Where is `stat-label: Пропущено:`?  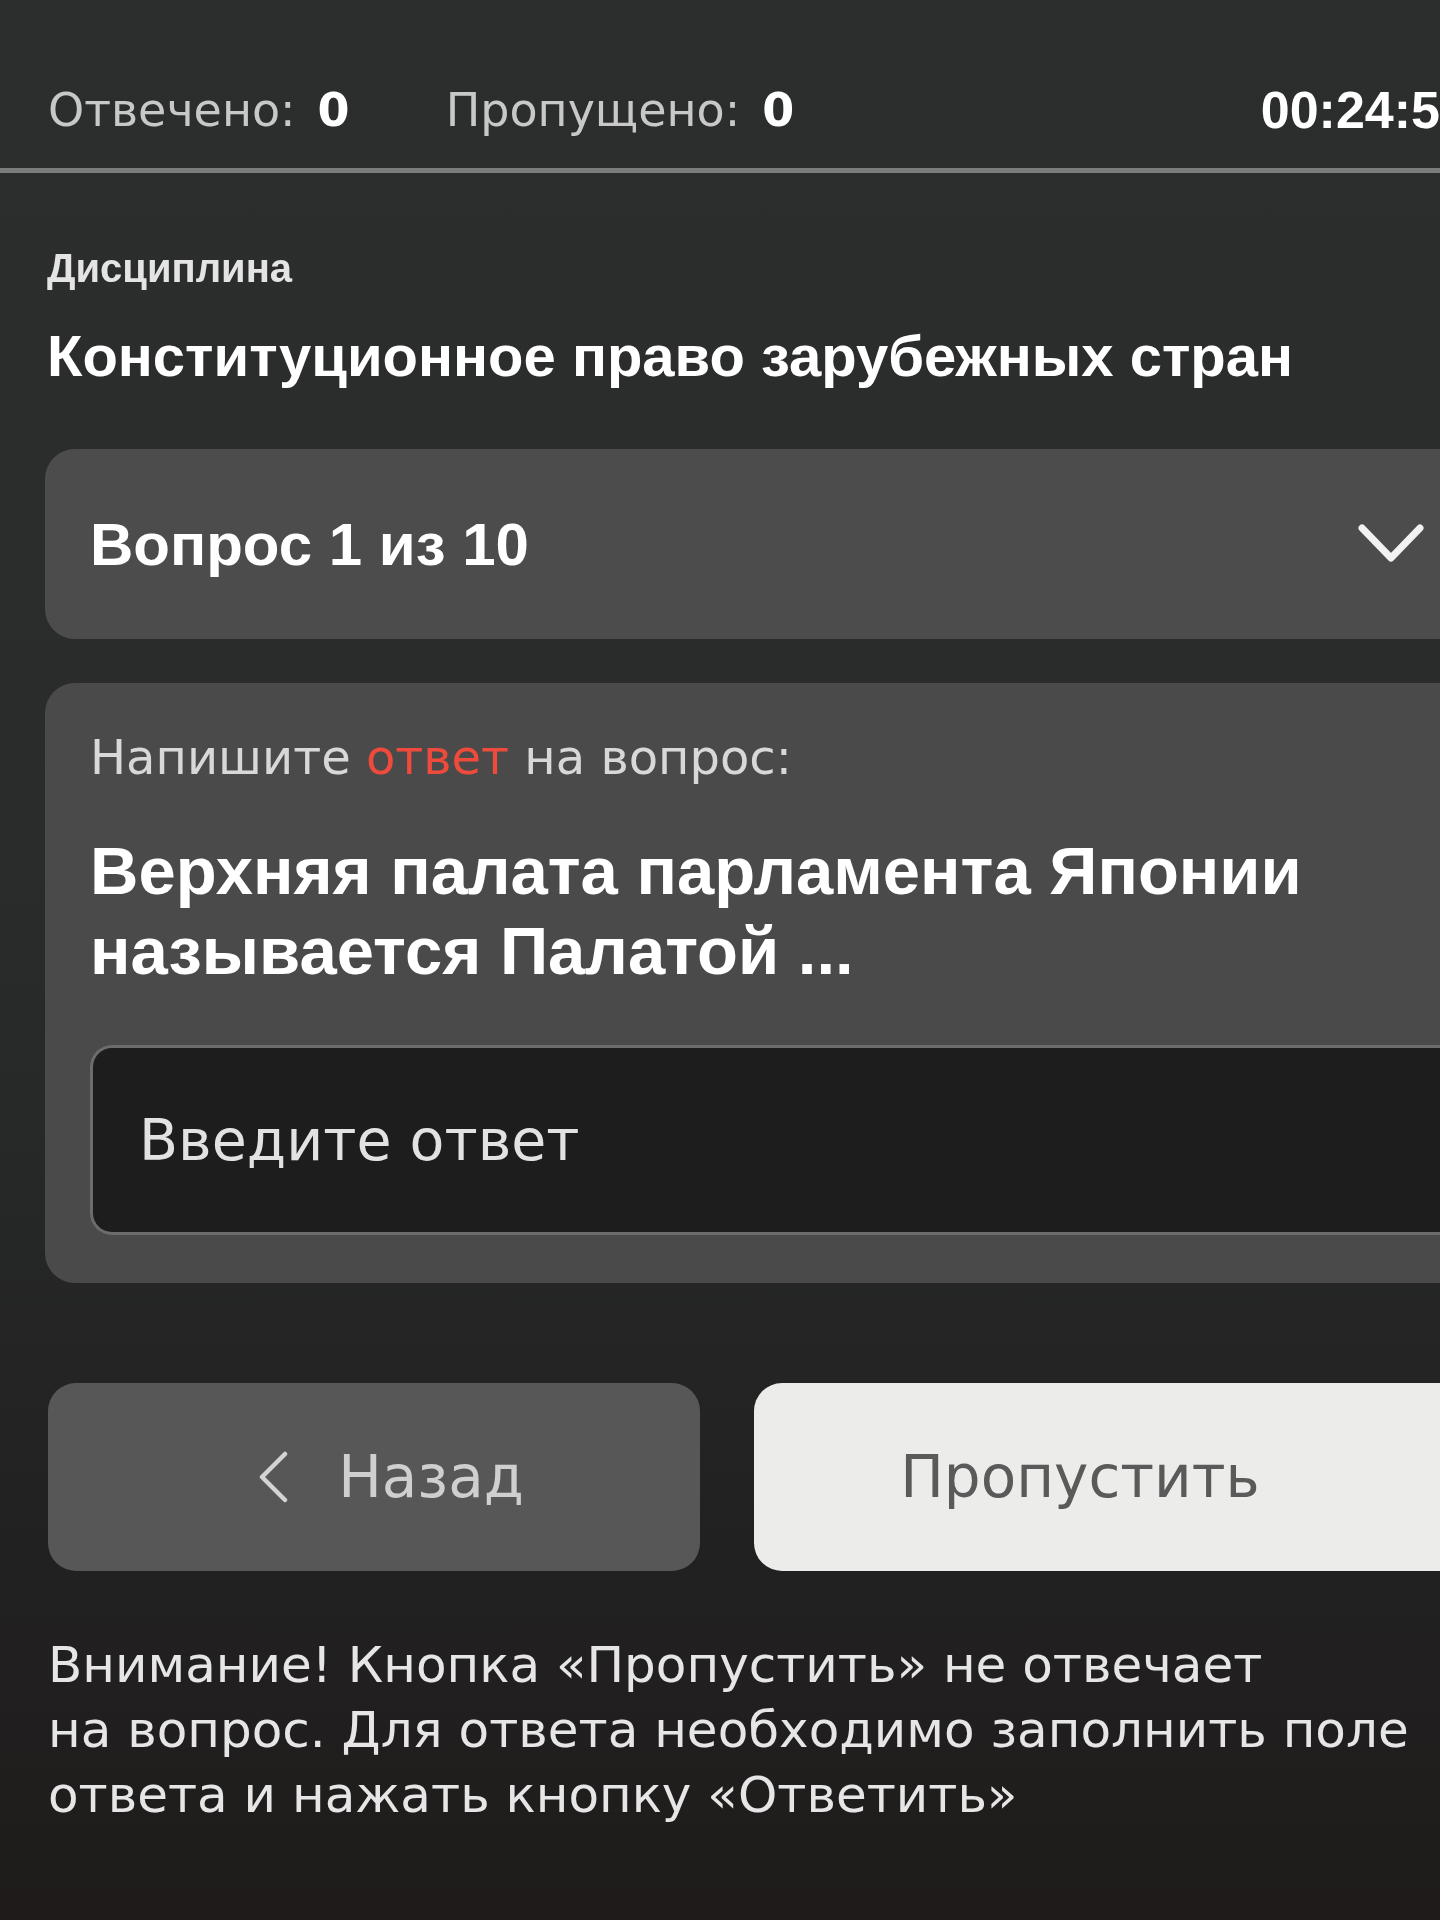 stat-label: Пропущено: is located at coordinates (593, 110).